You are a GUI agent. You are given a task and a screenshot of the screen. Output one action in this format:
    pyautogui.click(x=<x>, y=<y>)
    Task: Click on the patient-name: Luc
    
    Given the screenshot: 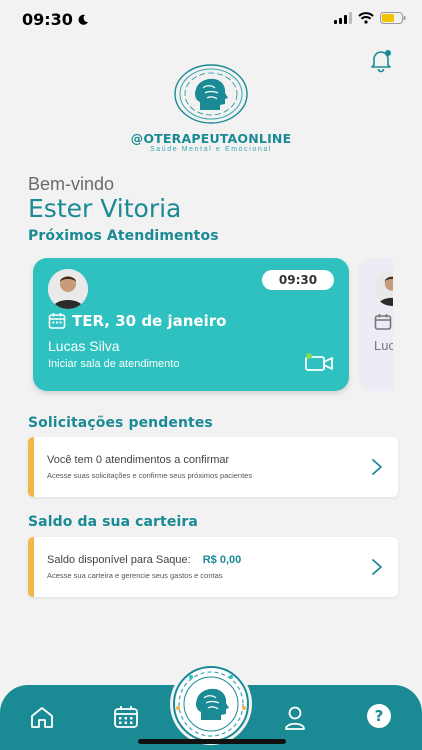 What is the action you would take?
    pyautogui.click(x=384, y=345)
    